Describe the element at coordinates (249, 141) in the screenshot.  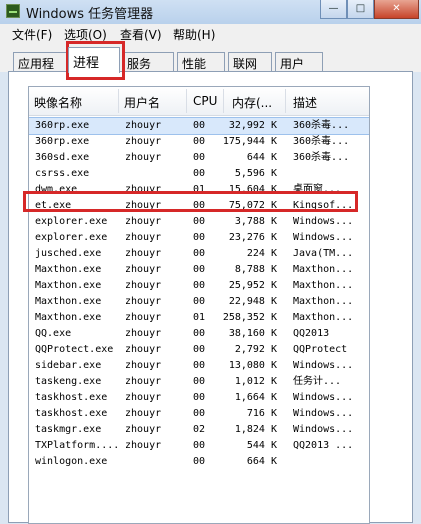
I see `cell-mem: 175,944 K` at that location.